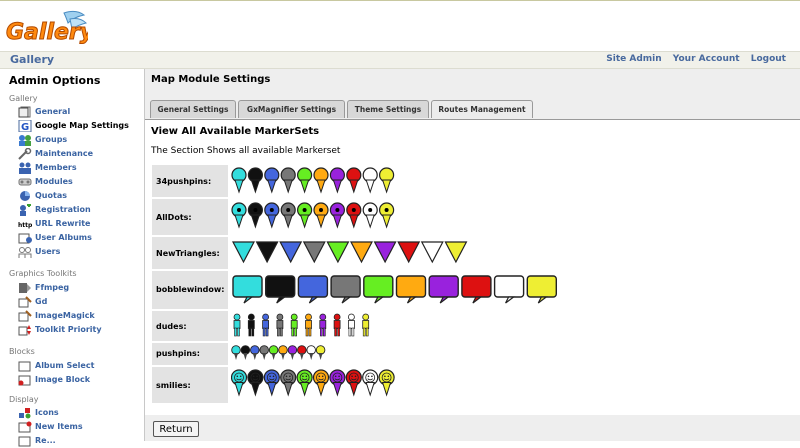 The height and width of the screenshot is (448, 800). What do you see at coordinates (80, 168) in the screenshot?
I see `sidebar-item-members: Members` at bounding box center [80, 168].